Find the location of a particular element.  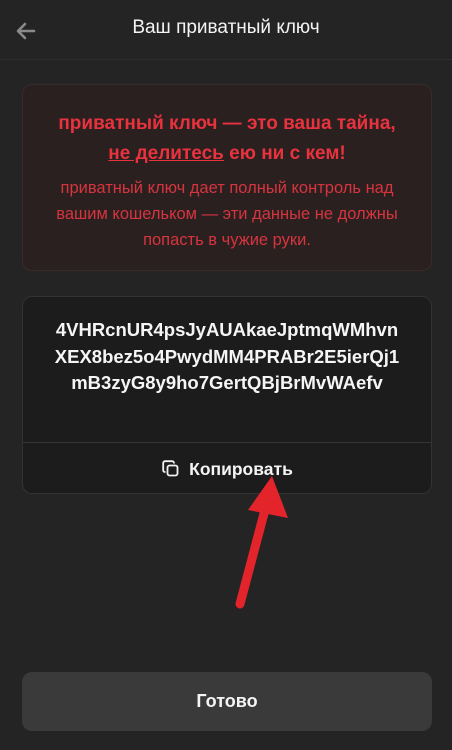

header: Ваш приватный ключ is located at coordinates (226, 30).